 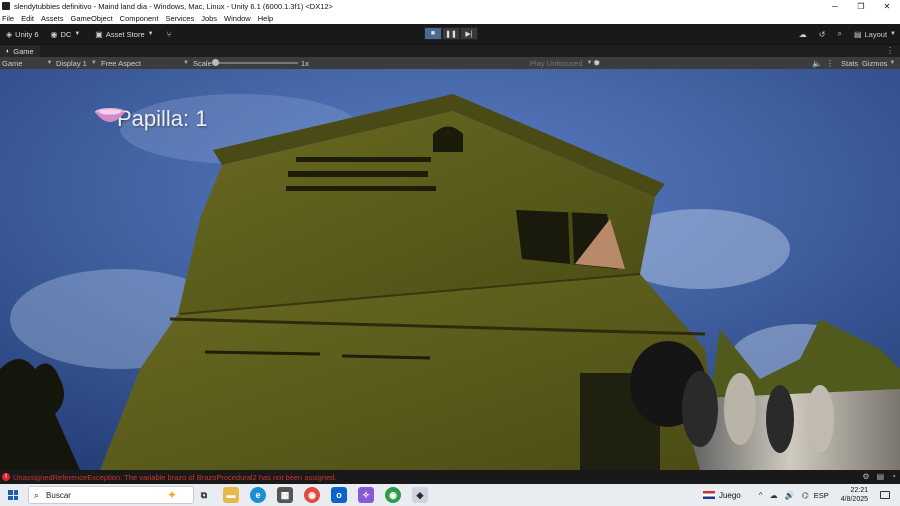 What do you see at coordinates (209, 18) in the screenshot?
I see `menu-jobs: Jobs` at bounding box center [209, 18].